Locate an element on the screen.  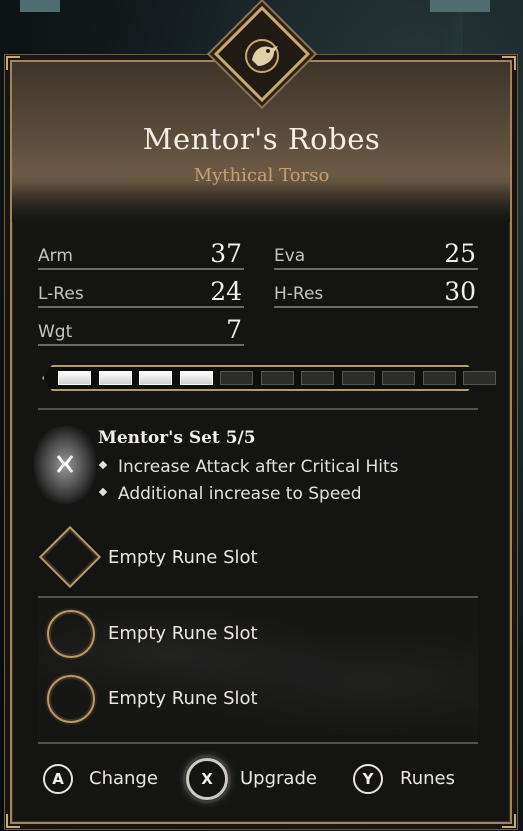
y-button-icon: Y is located at coordinates (368, 779).